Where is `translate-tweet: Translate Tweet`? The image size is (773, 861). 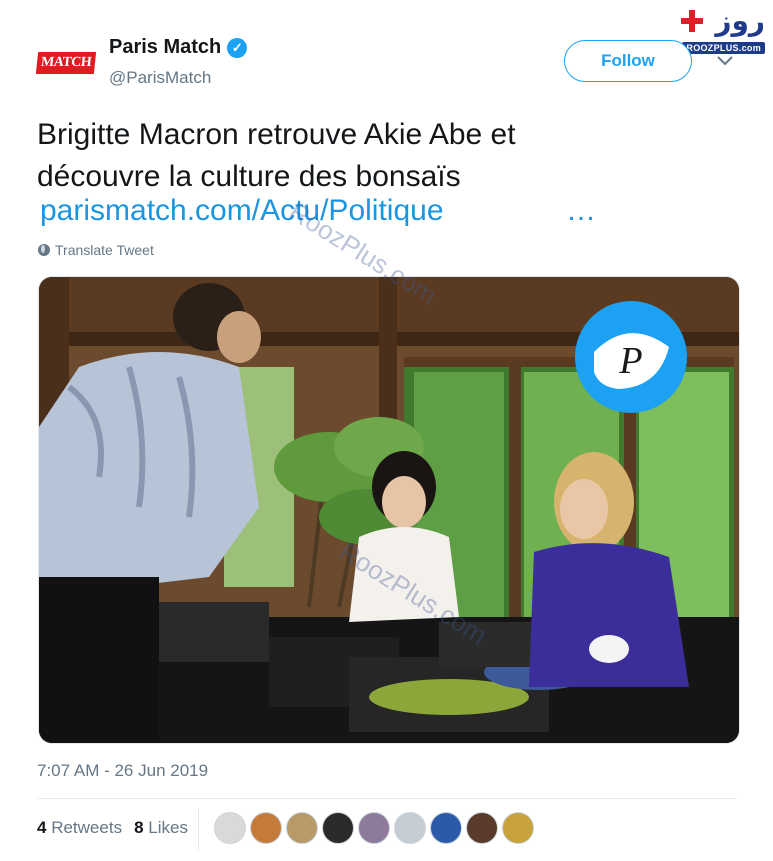 translate-tweet: Translate Tweet is located at coordinates (96, 250).